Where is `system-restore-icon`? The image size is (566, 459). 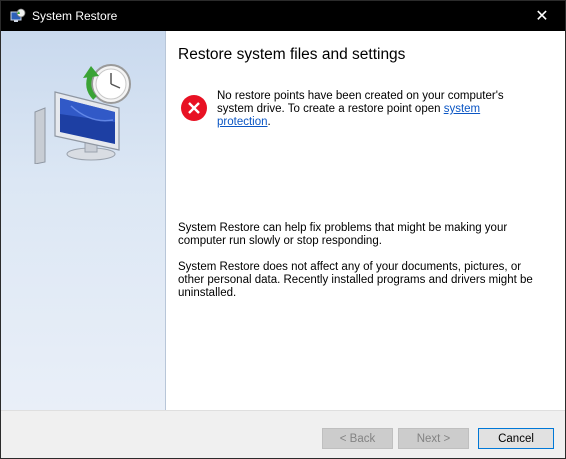 system-restore-icon is located at coordinates (18, 15).